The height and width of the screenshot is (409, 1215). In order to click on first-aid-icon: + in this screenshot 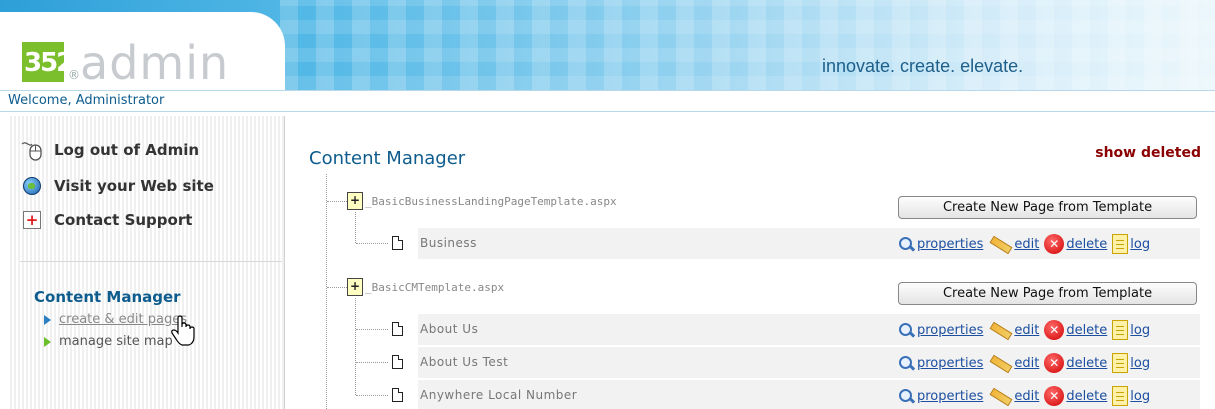, I will do `click(32, 220)`.